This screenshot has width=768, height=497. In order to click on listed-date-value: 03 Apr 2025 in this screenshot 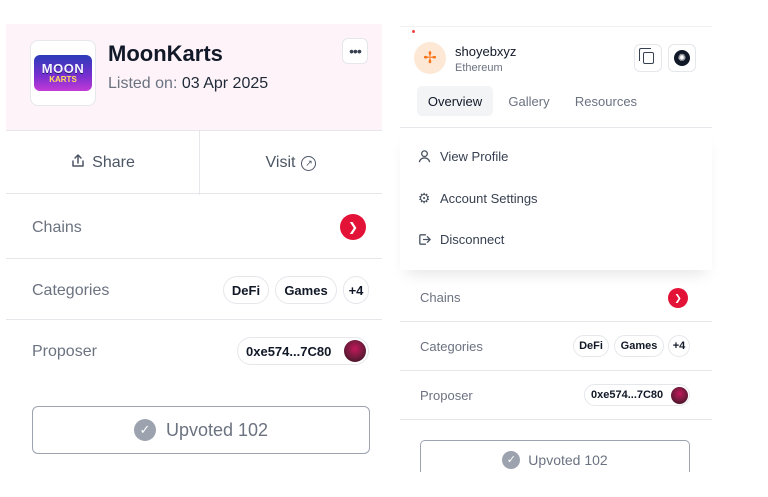, I will do `click(225, 83)`.